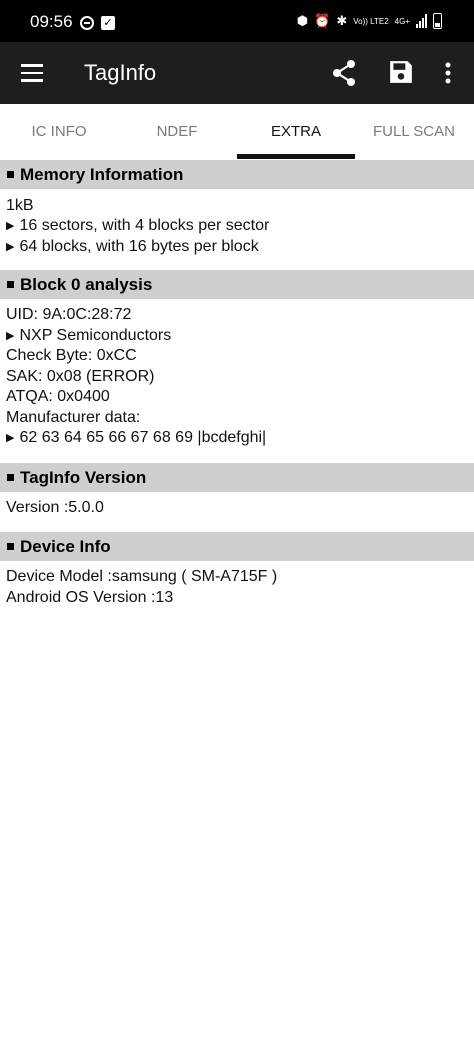 The height and width of the screenshot is (1053, 474). I want to click on alarm-icon: ⏰, so click(322, 20).